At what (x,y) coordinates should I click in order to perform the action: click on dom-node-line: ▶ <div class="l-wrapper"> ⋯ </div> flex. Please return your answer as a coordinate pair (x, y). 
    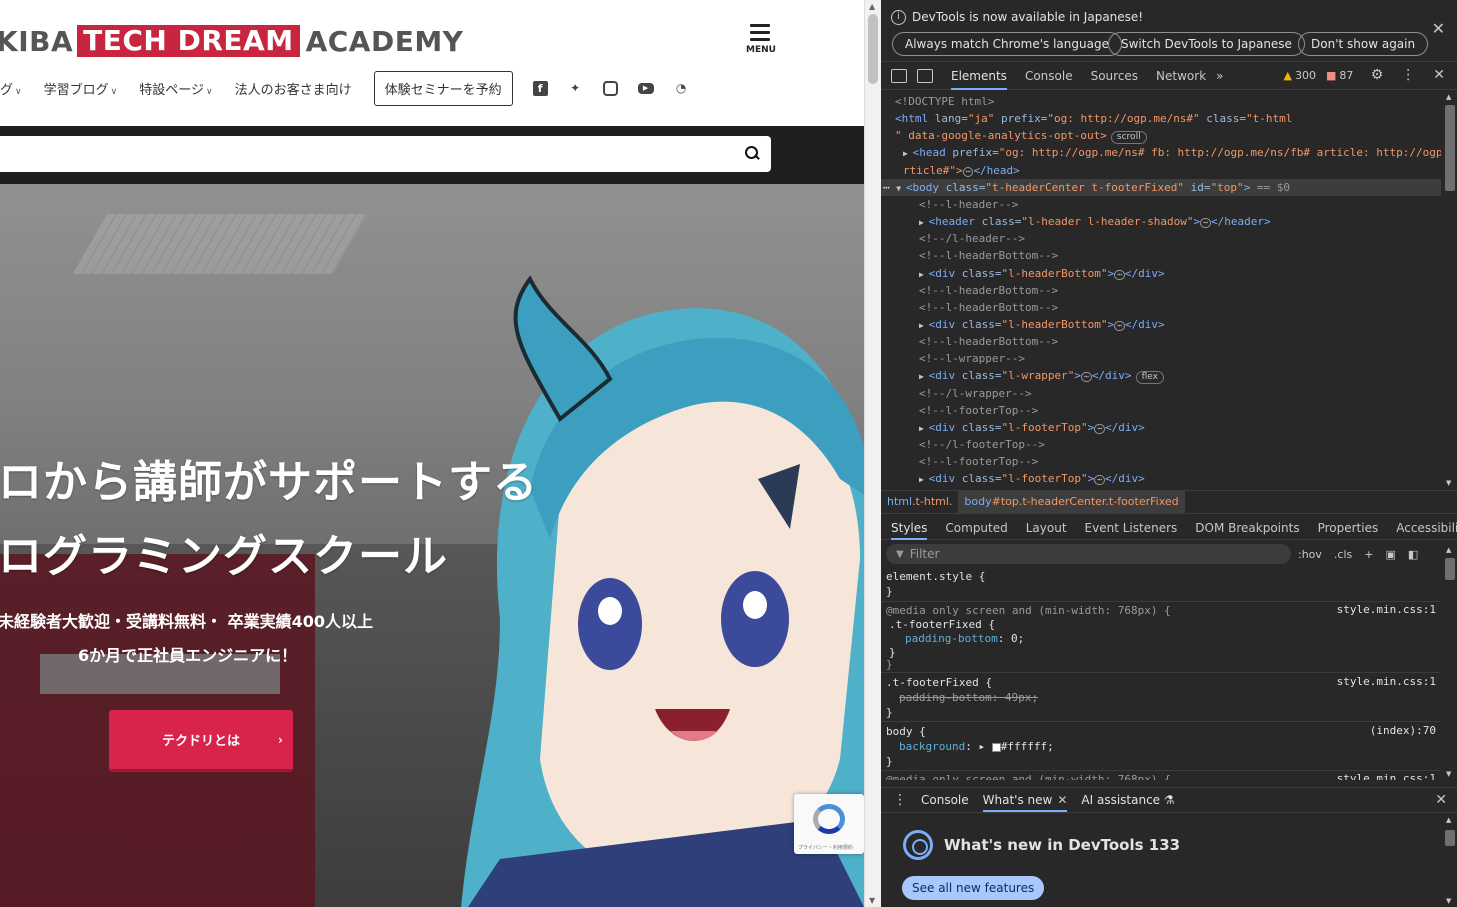
    Looking at the image, I should click on (1041, 376).